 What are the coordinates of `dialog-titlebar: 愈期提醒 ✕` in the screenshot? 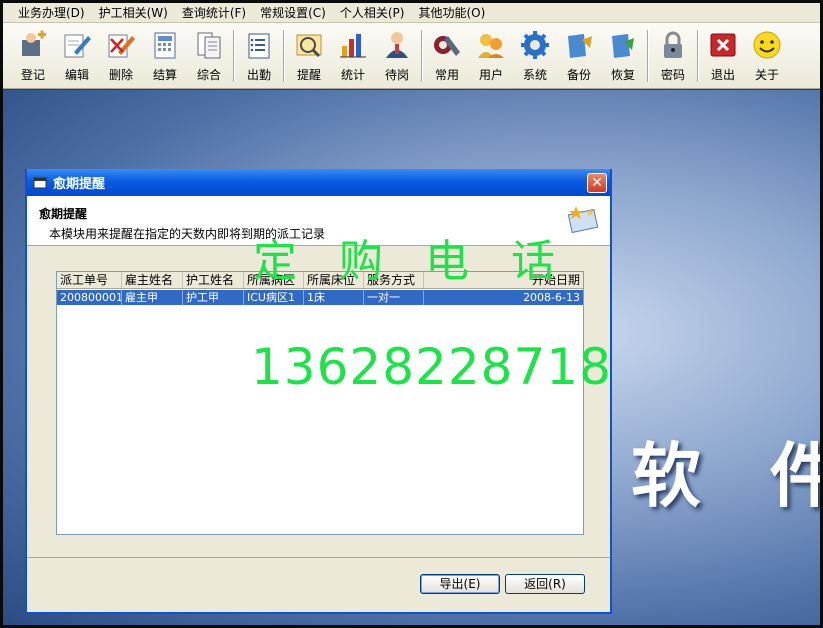 It's located at (318, 182).